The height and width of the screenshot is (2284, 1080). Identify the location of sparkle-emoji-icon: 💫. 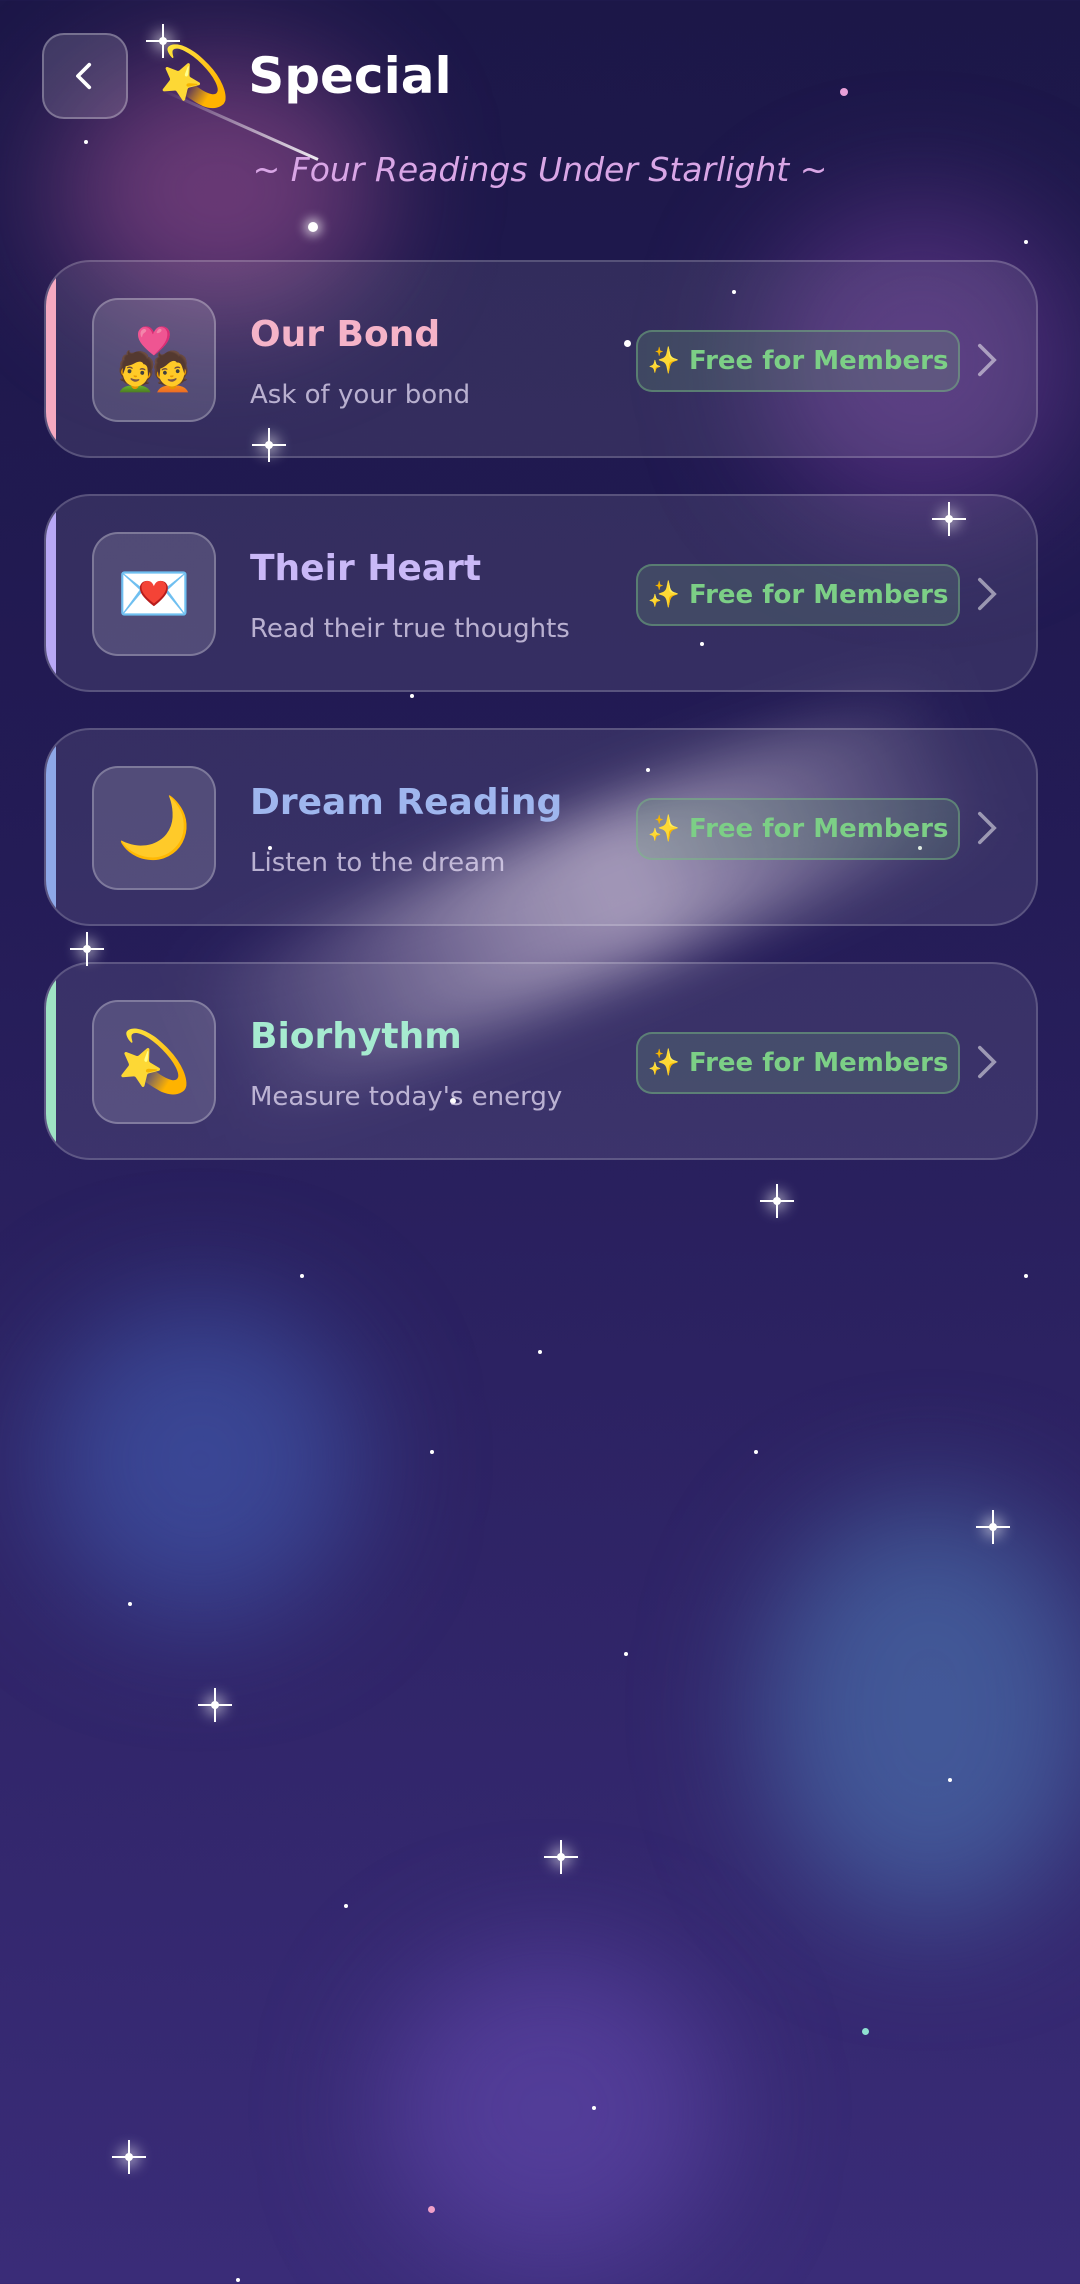
(194, 76).